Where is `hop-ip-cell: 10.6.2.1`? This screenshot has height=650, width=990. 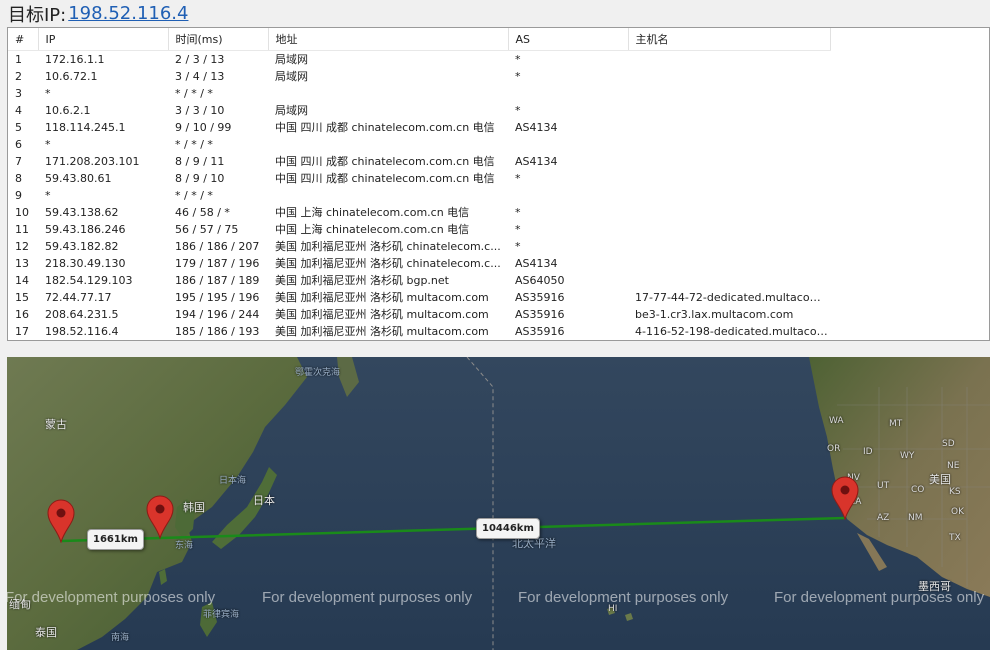 hop-ip-cell: 10.6.2.1 is located at coordinates (68, 110).